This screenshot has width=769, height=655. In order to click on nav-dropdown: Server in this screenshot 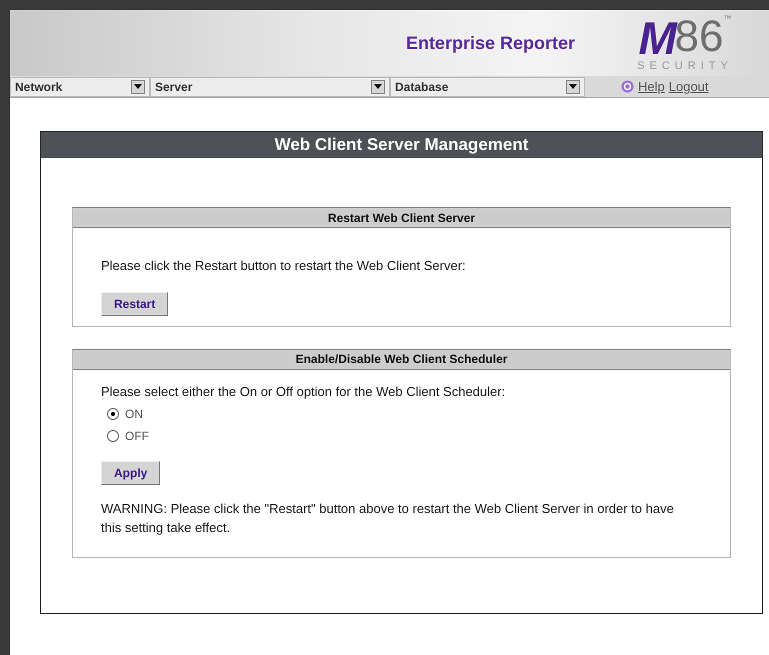, I will do `click(270, 86)`.